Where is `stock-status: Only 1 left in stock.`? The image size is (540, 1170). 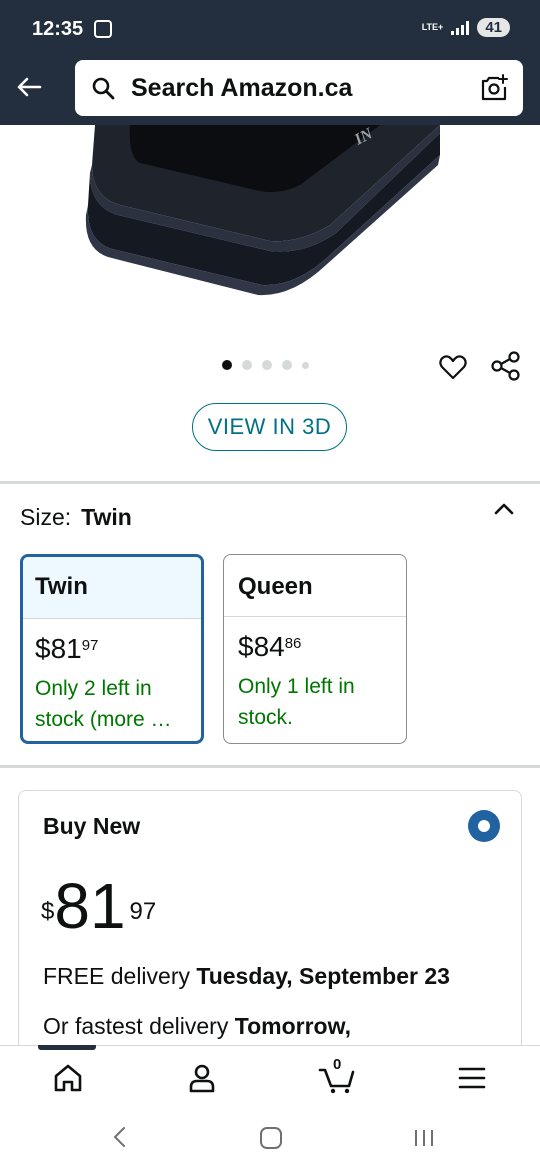 stock-status: Only 1 left in stock. is located at coordinates (296, 702).